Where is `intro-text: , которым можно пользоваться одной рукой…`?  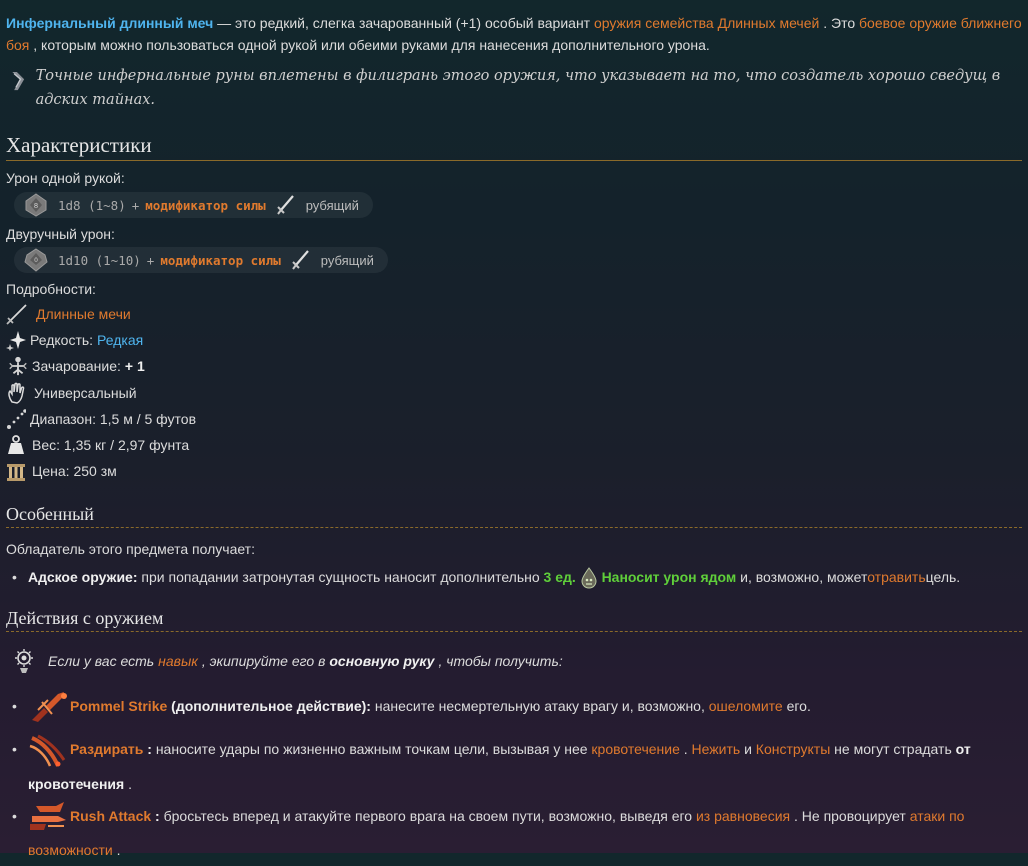
intro-text: , которым можно пользоваться одной рукой… is located at coordinates (369, 45).